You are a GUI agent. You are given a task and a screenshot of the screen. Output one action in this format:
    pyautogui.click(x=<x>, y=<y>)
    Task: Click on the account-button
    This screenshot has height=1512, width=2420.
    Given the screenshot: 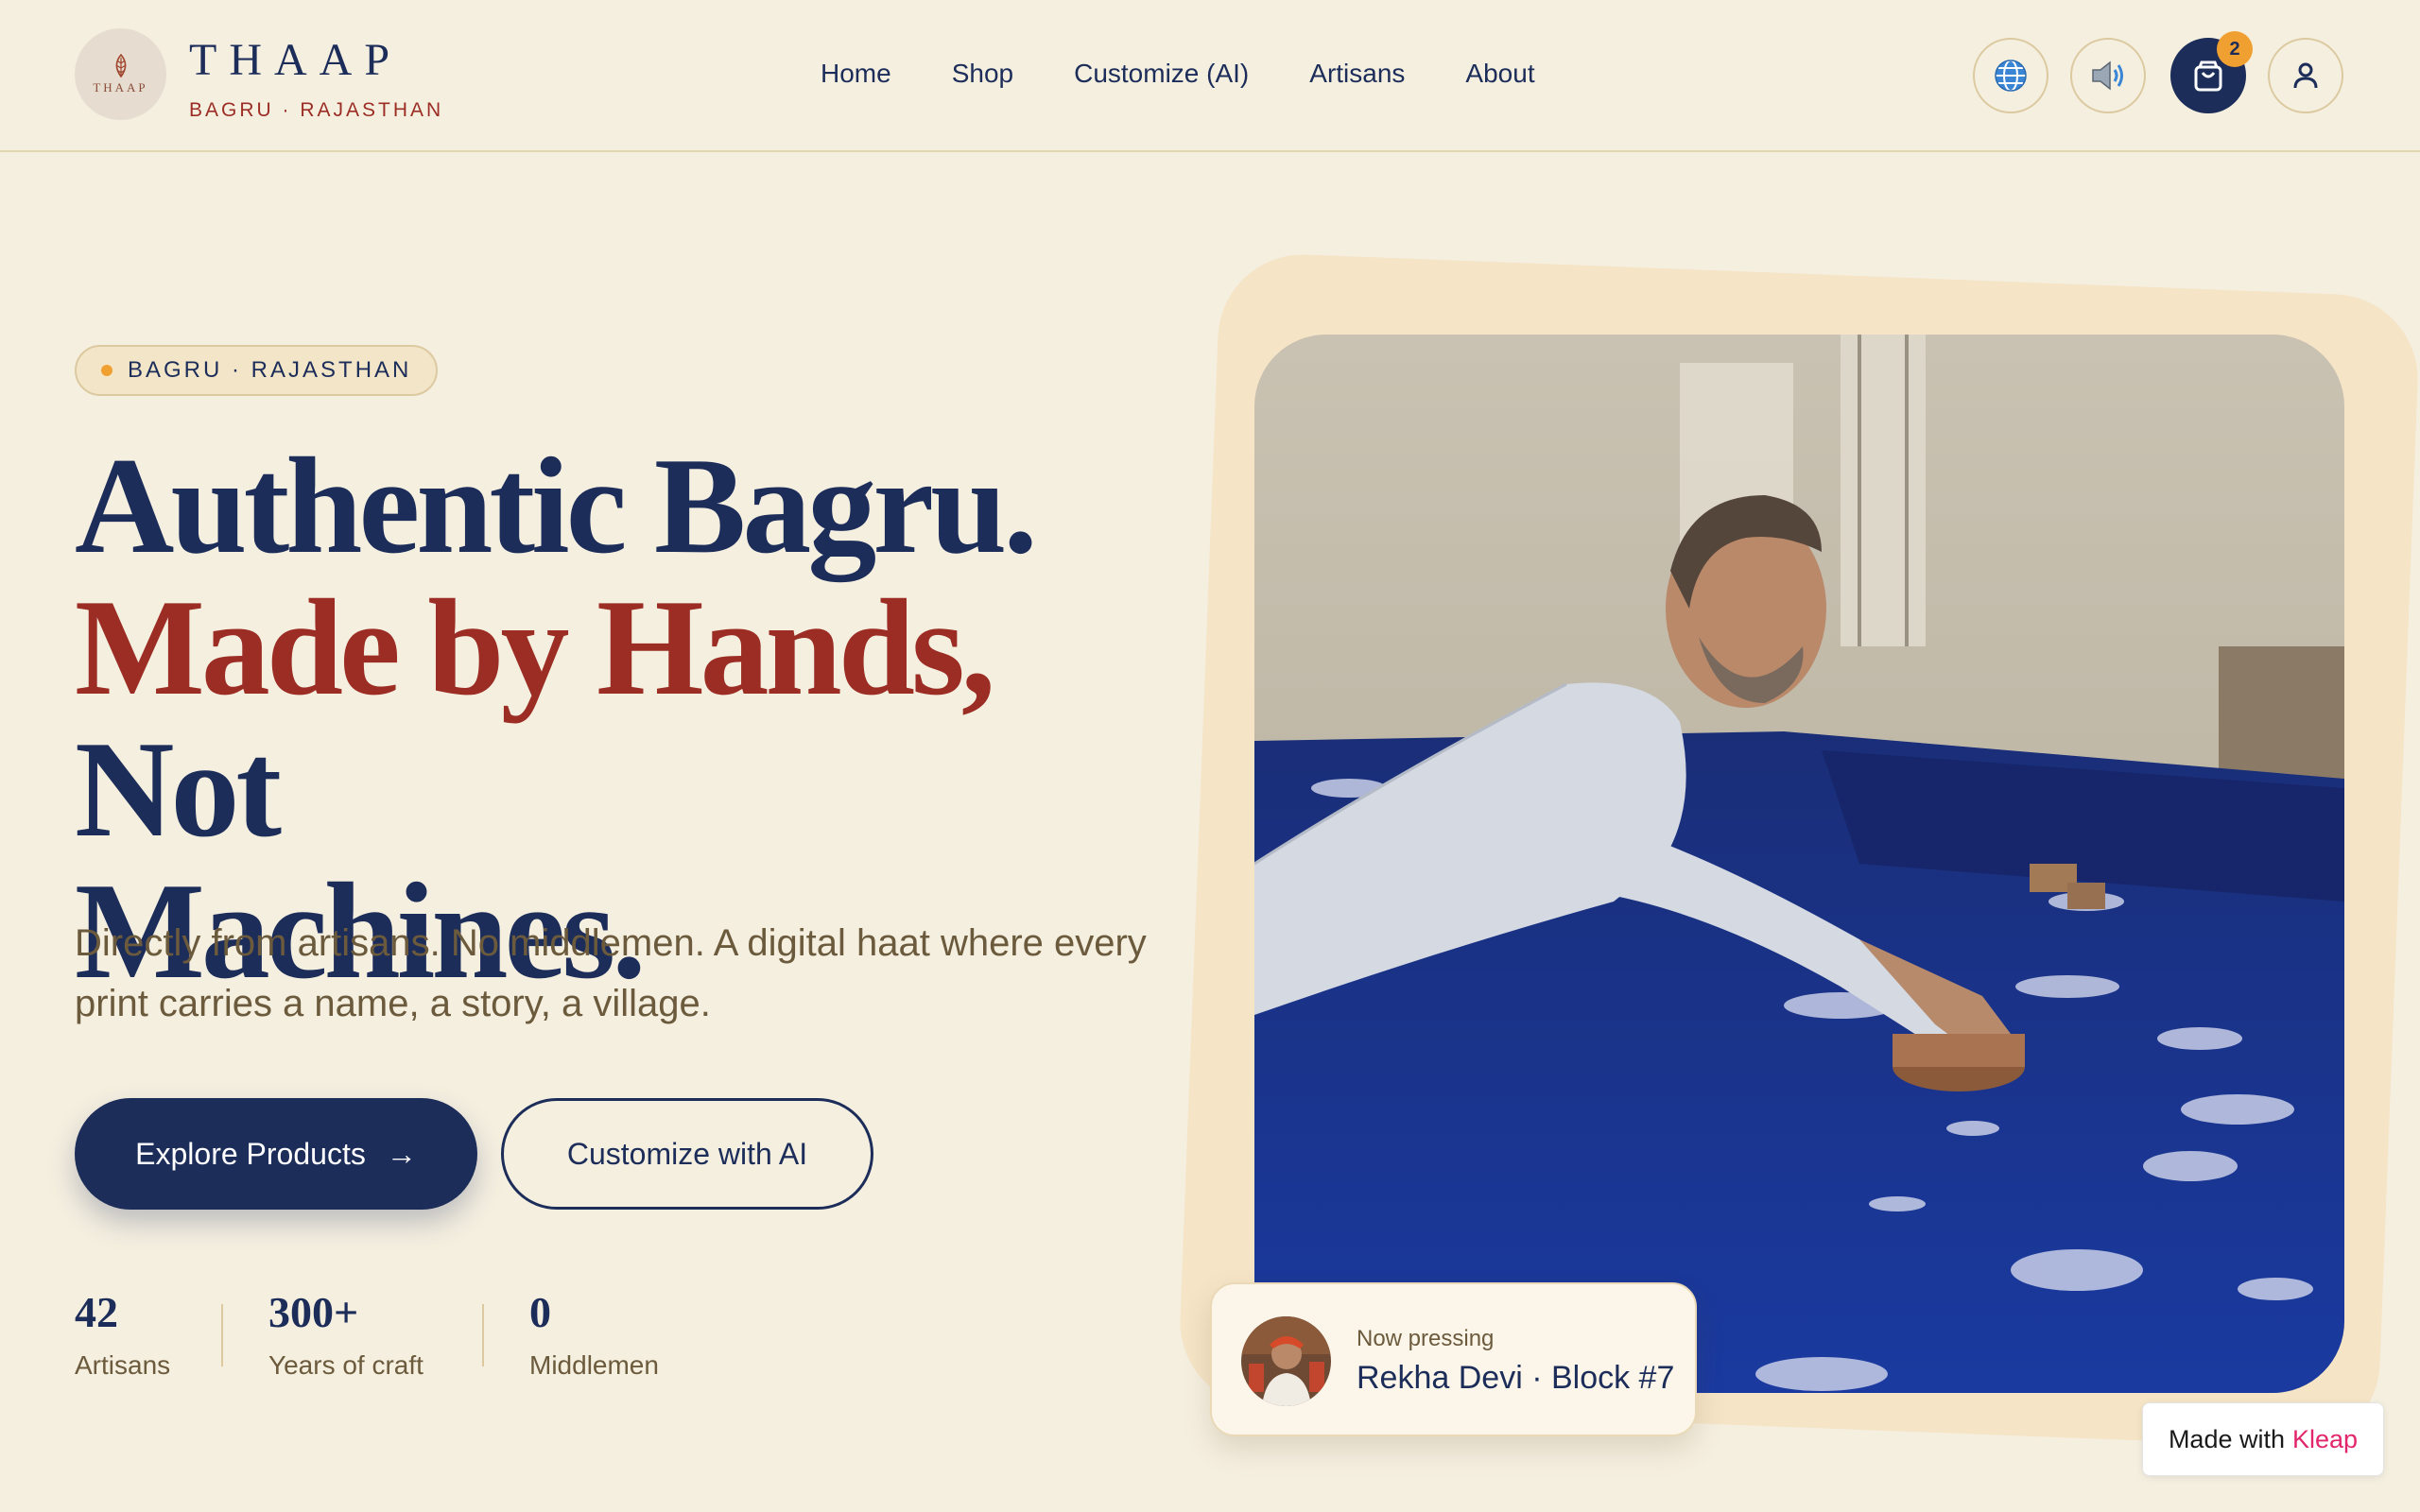 What is the action you would take?
    pyautogui.click(x=2305, y=75)
    